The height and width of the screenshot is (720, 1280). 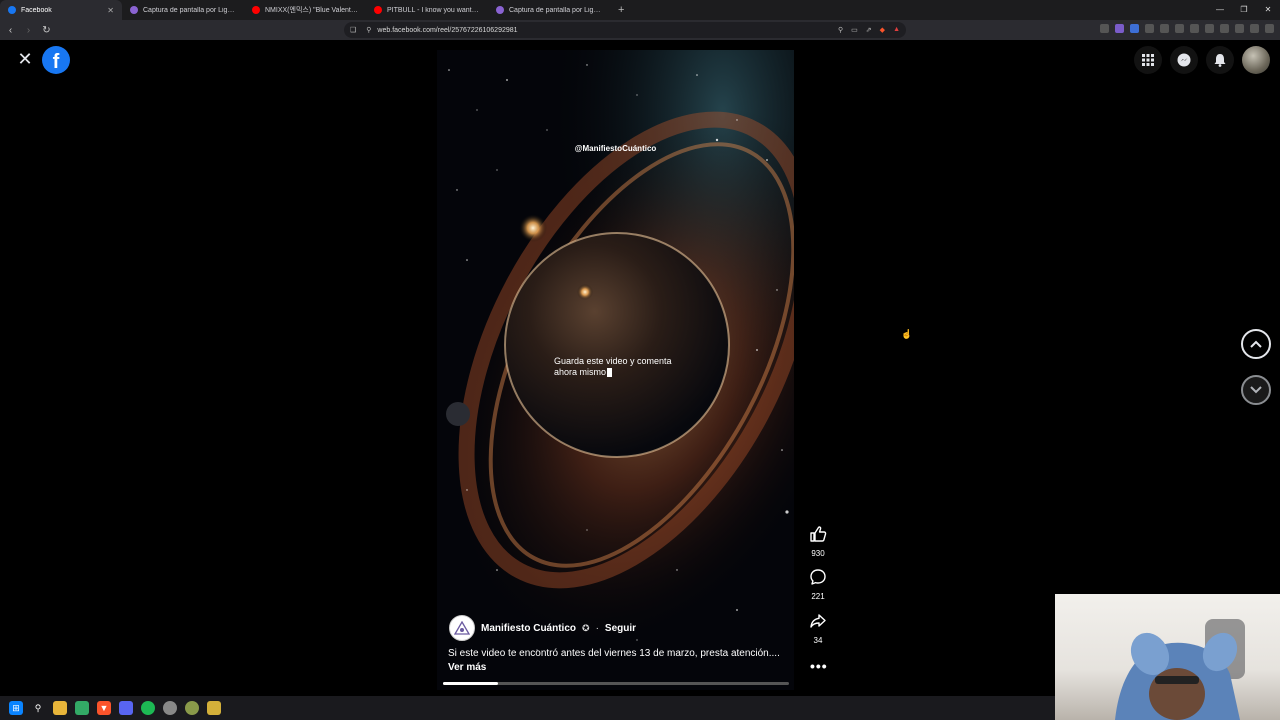 I want to click on like-action: 930, so click(x=818, y=541).